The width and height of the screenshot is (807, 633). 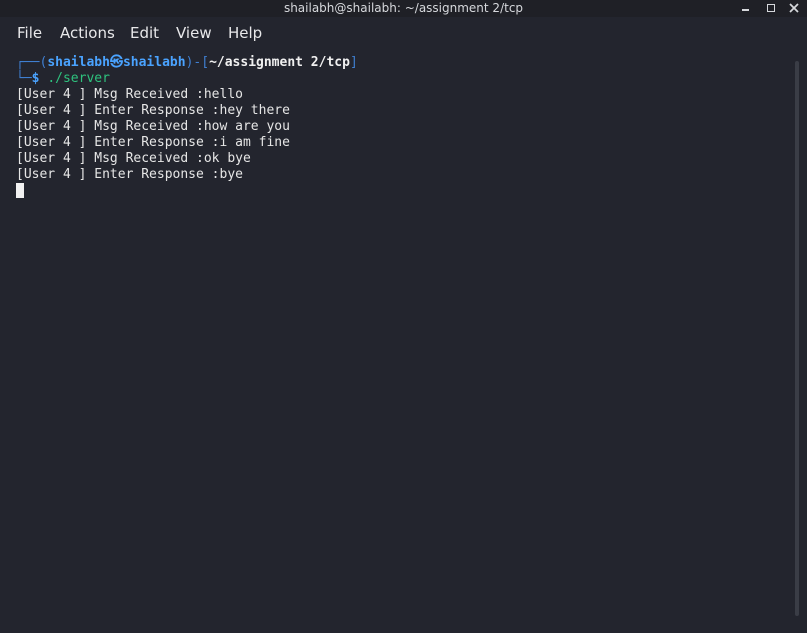 I want to click on prompt-end: ], so click(x=353, y=62).